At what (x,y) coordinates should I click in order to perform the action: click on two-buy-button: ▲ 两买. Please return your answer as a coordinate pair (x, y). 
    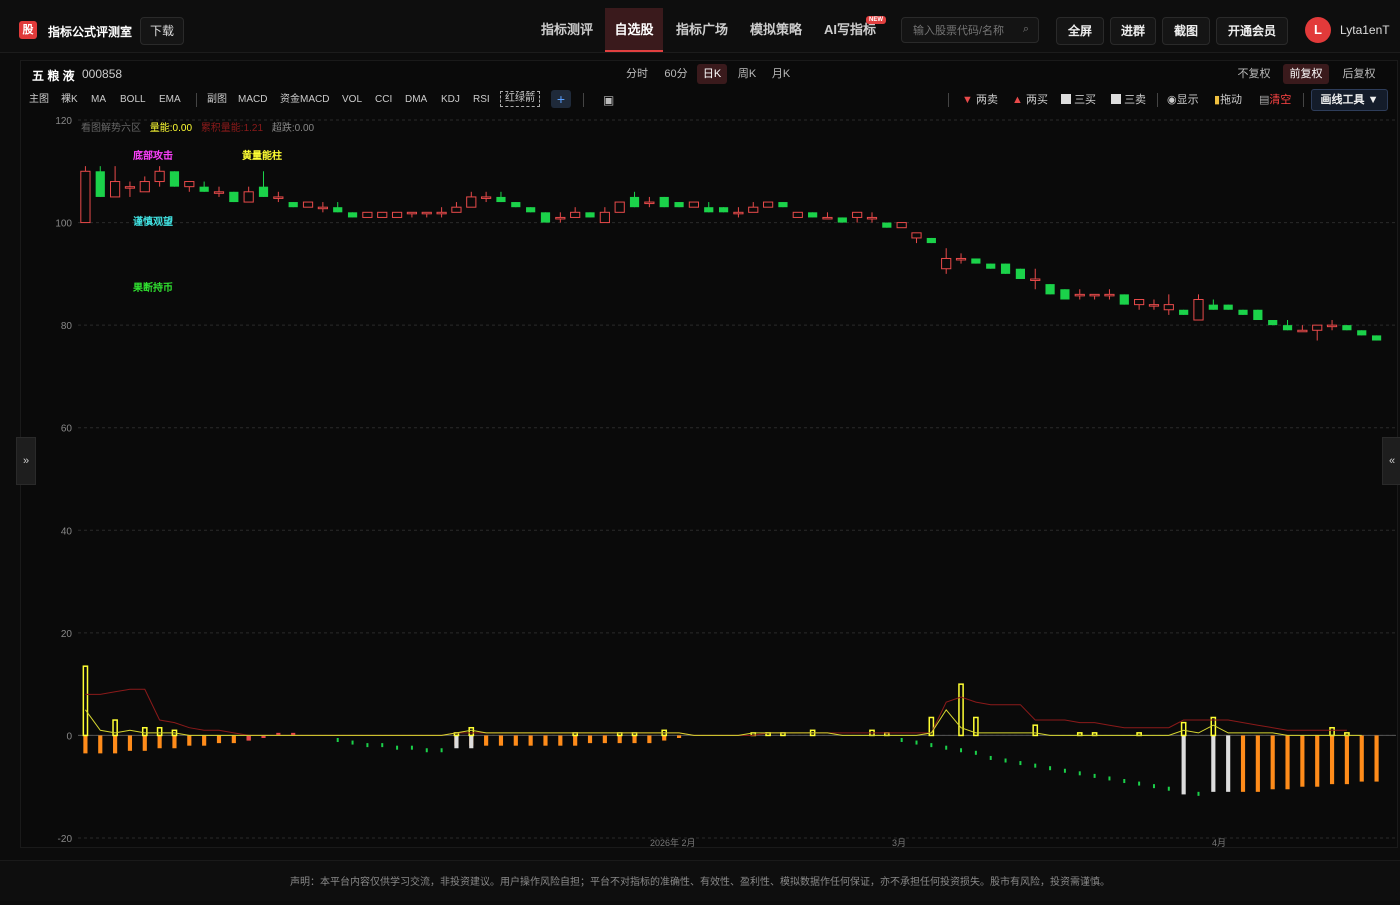
    Looking at the image, I should click on (1030, 100).